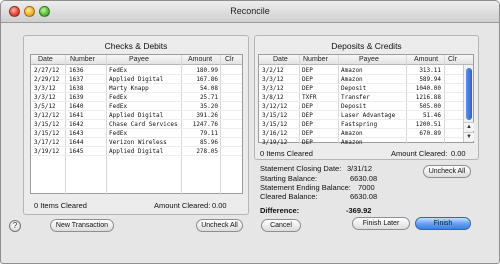  I want to click on cell-number: TXFR, so click(309, 97).